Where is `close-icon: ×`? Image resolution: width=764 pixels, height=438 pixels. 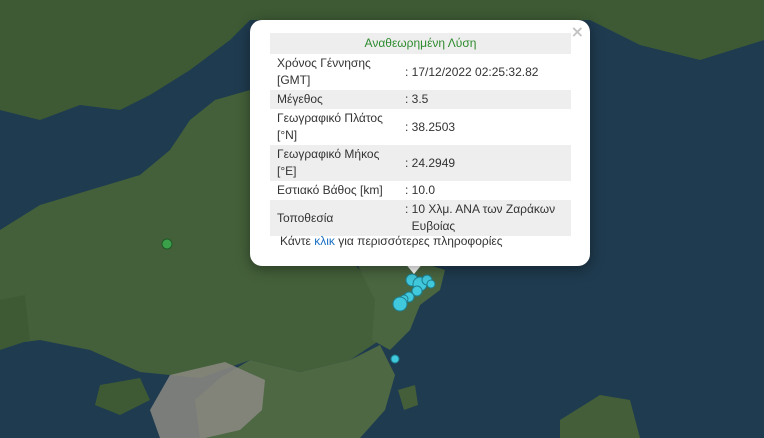
close-icon: × is located at coordinates (577, 32).